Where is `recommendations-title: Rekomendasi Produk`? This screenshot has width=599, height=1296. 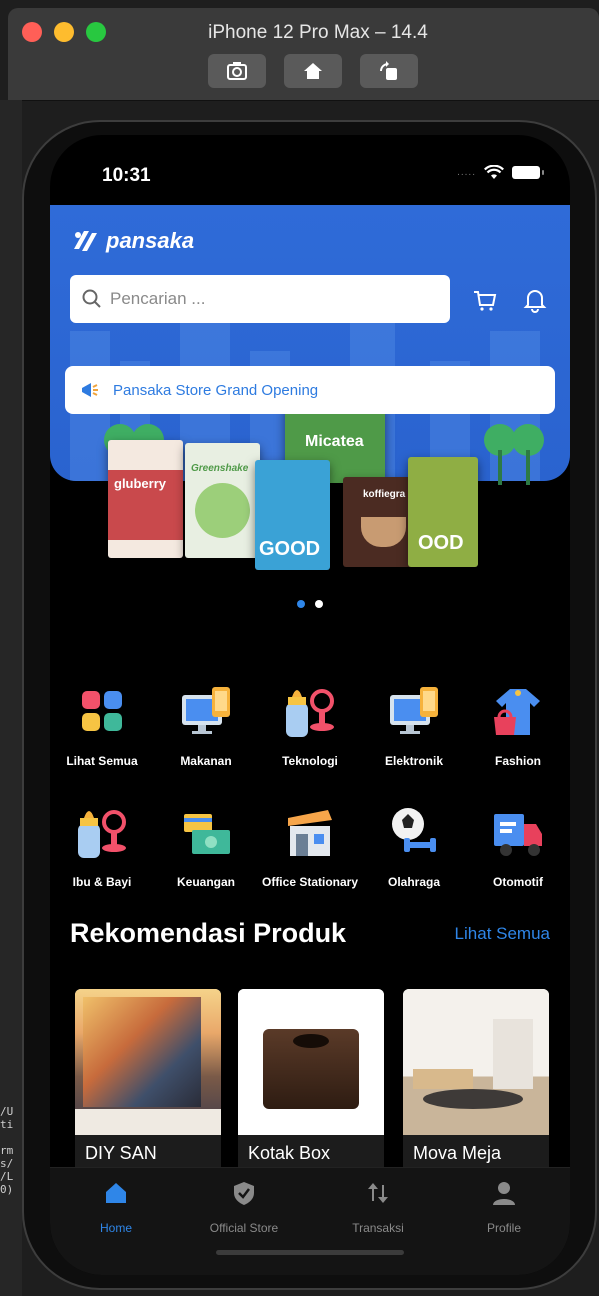
recommendations-title: Rekomendasi Produk is located at coordinates (208, 933).